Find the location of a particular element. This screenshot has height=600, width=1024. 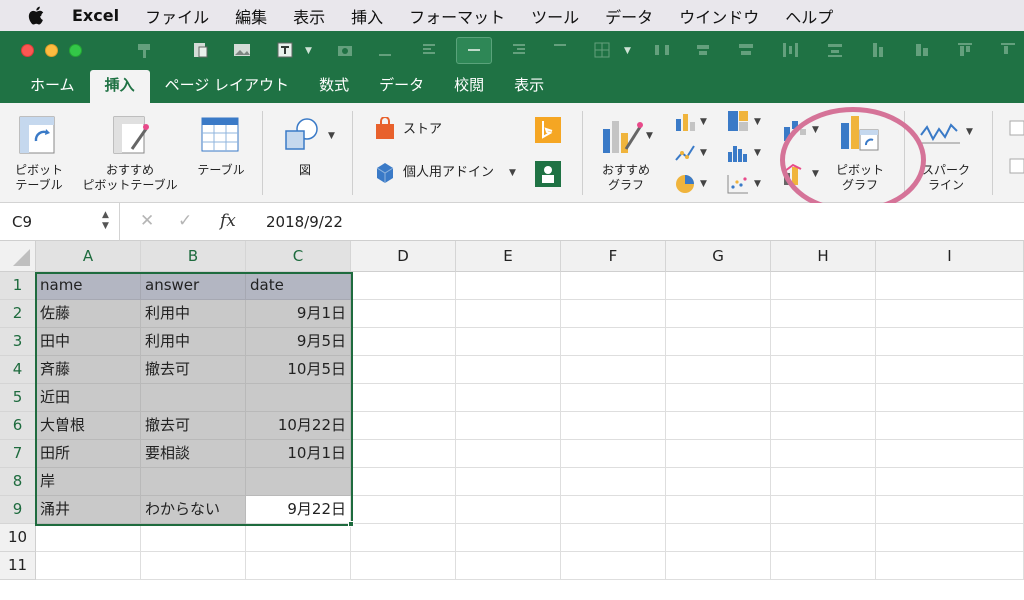

cell-A2: 佐藤 is located at coordinates (88, 314).